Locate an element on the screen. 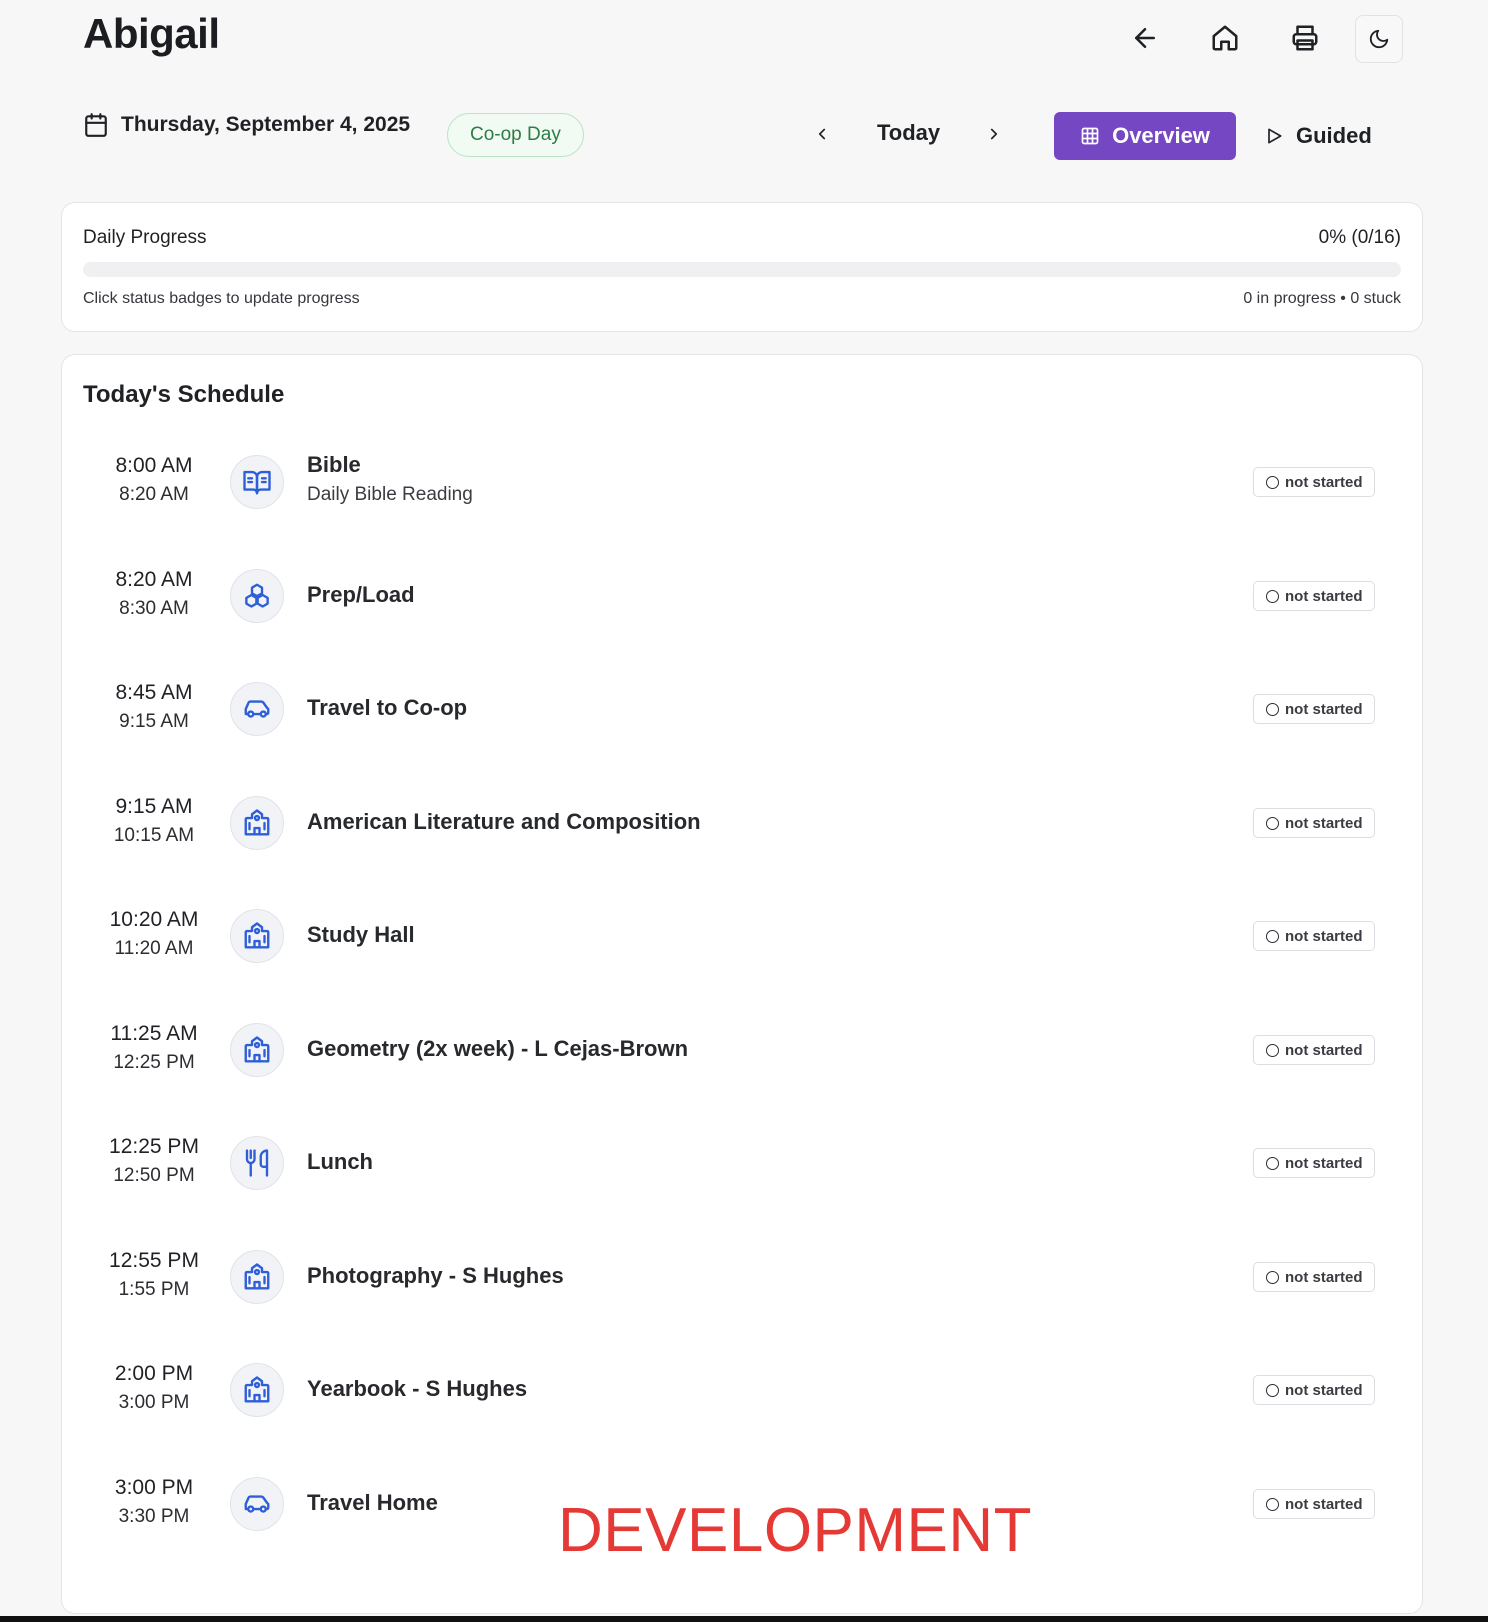  progress-label: Daily Progress is located at coordinates (145, 237).